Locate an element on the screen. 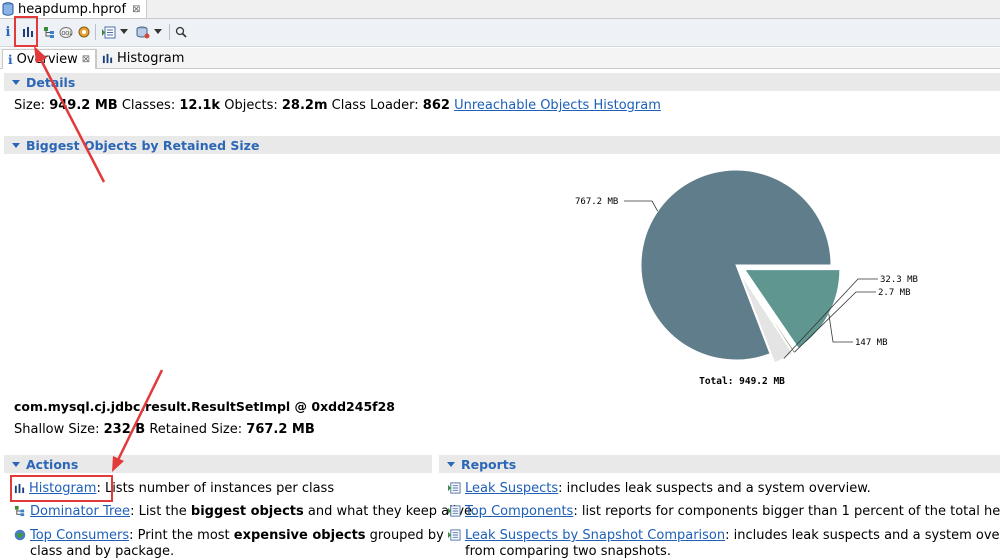  oql-button: OQL is located at coordinates (66, 32).